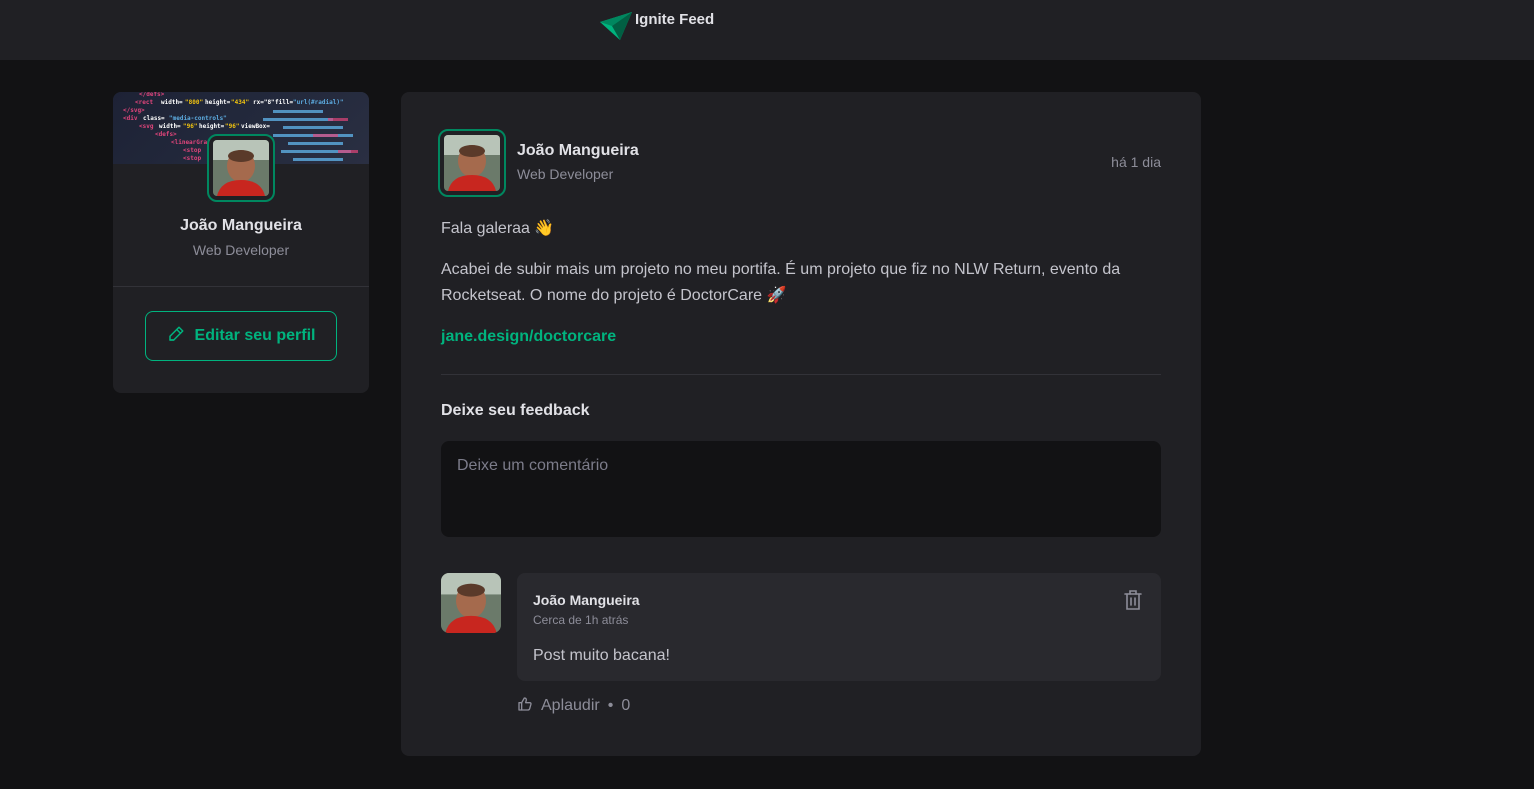  Describe the element at coordinates (255, 335) in the screenshot. I see `edit-profile-label: Editar seu perfil` at that location.